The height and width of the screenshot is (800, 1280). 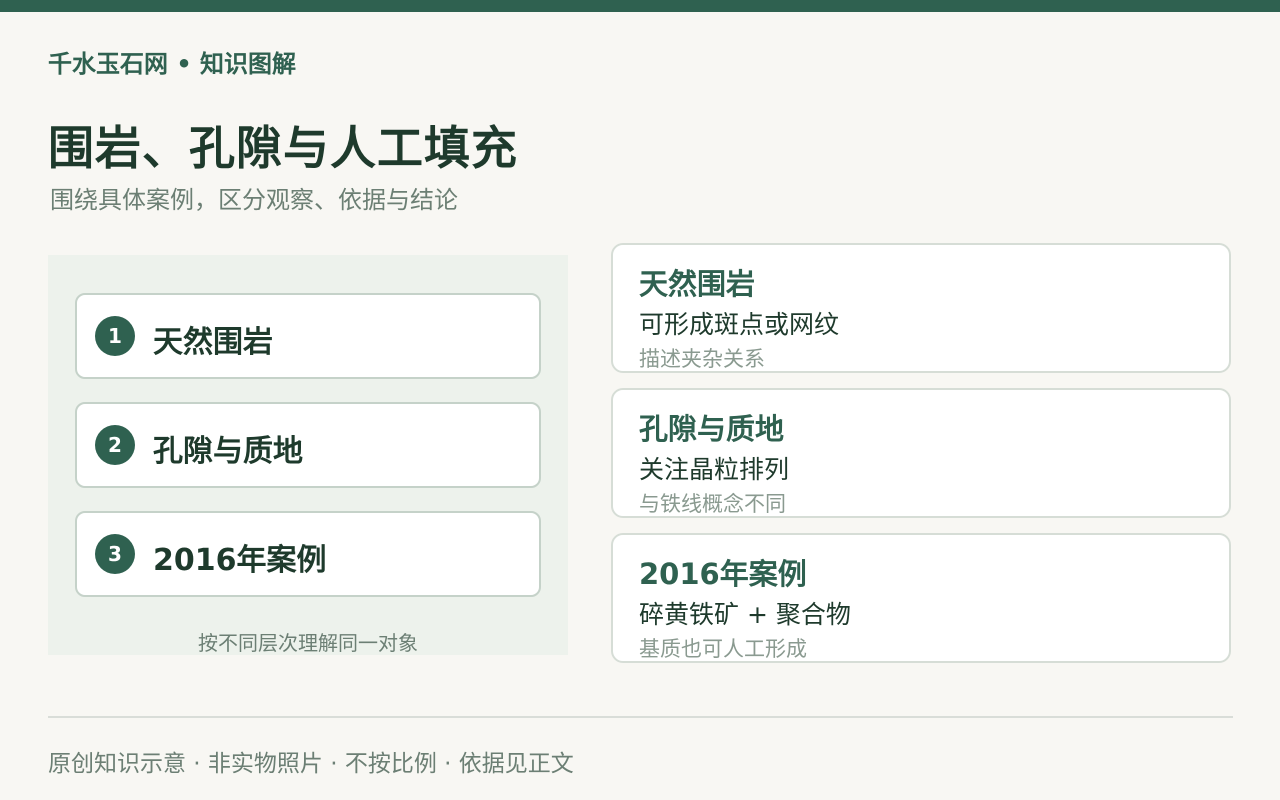 What do you see at coordinates (712, 504) in the screenshot?
I see `card-note: 与铁线概念不同` at bounding box center [712, 504].